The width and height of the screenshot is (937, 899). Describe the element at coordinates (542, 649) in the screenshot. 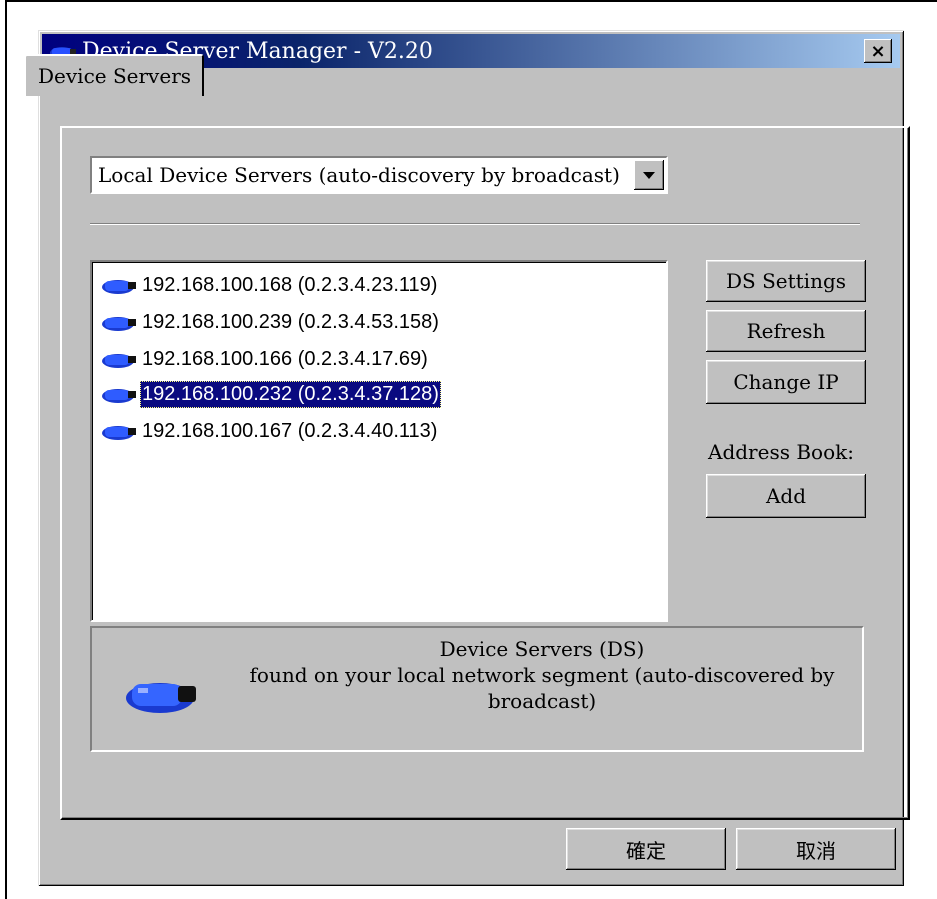

I see `info-line-1: Device Servers (DS)` at that location.